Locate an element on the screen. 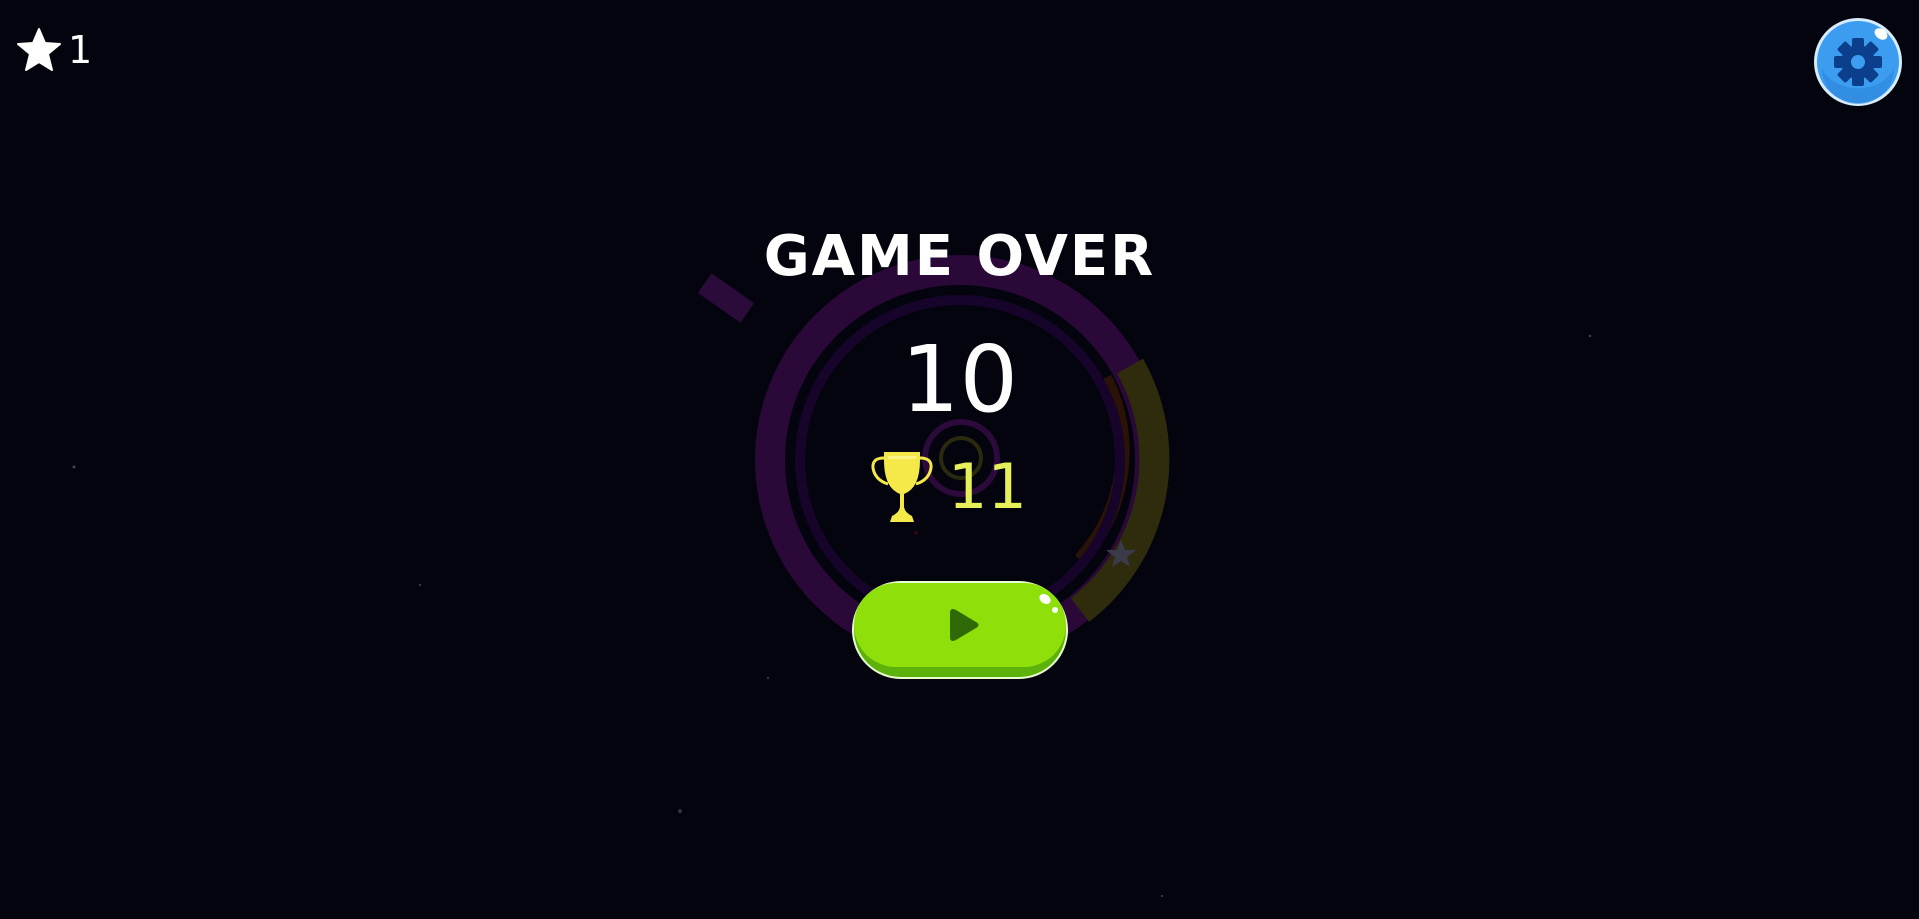 The width and height of the screenshot is (1919, 919). best-score: 11 is located at coordinates (948, 487).